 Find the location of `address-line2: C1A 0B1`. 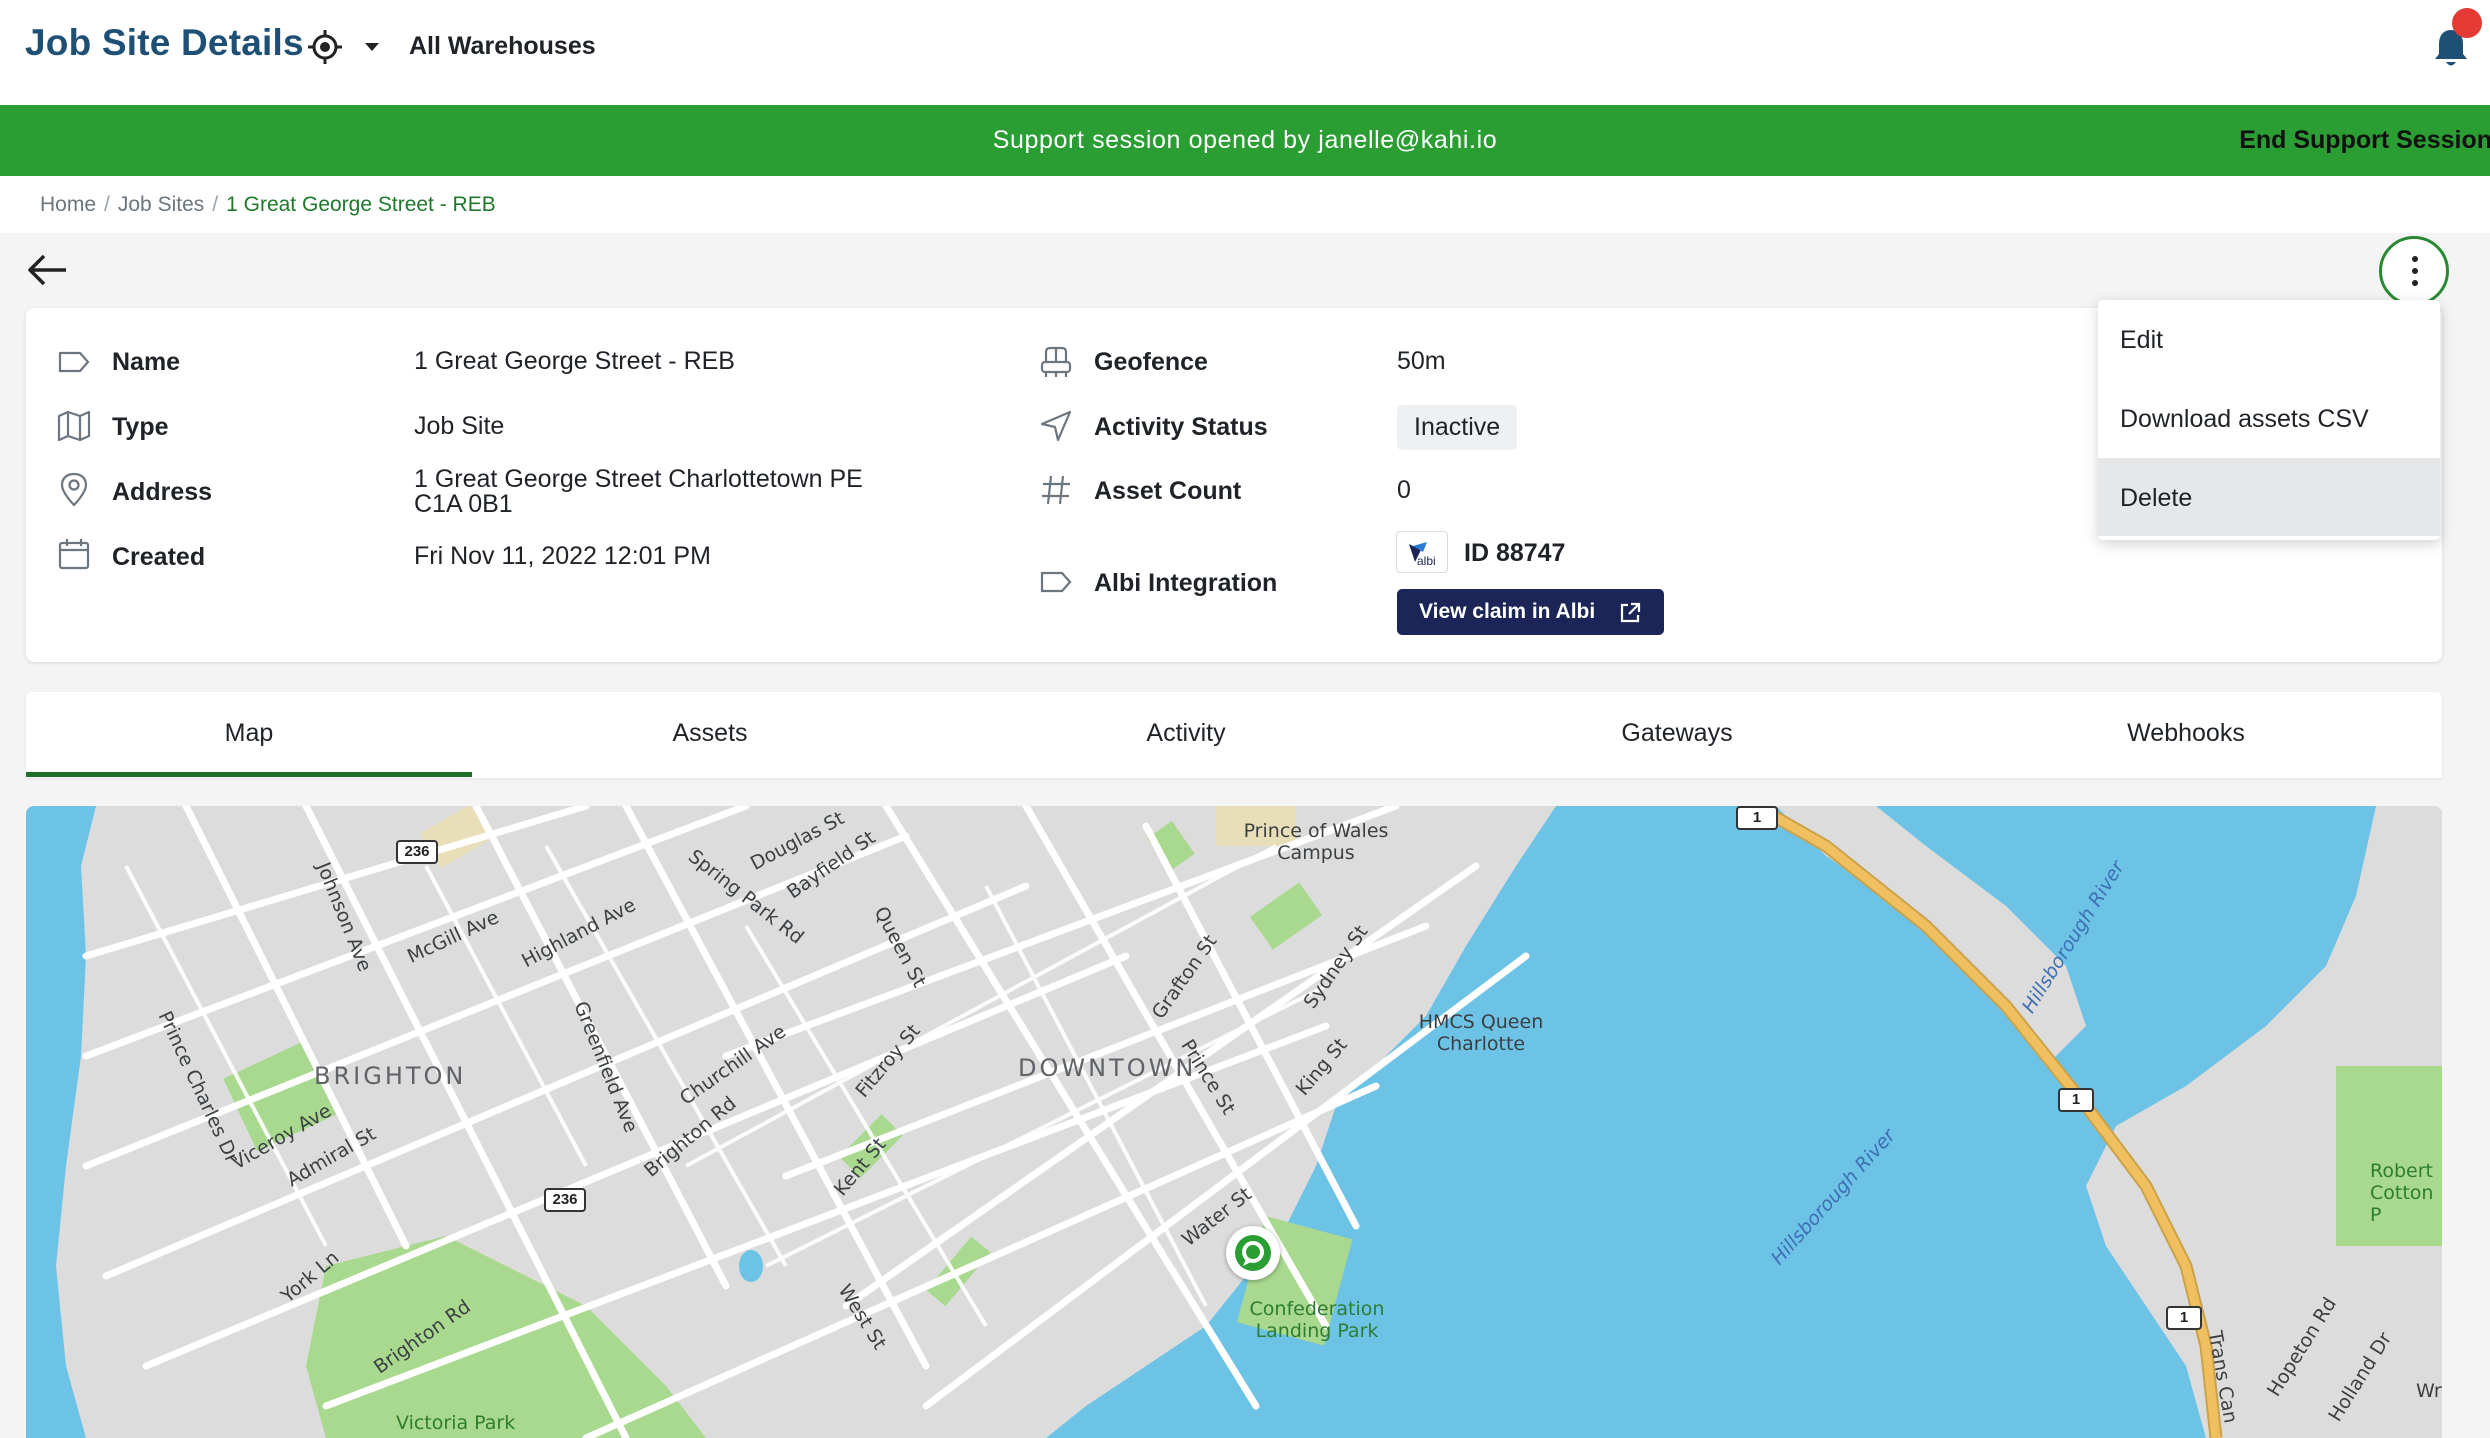

address-line2: C1A 0B1 is located at coordinates (463, 504).